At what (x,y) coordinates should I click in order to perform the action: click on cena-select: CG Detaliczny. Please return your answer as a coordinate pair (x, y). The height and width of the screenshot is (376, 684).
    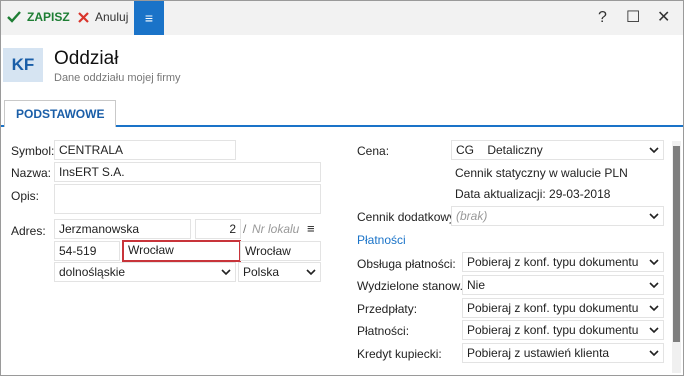
    Looking at the image, I should click on (557, 150).